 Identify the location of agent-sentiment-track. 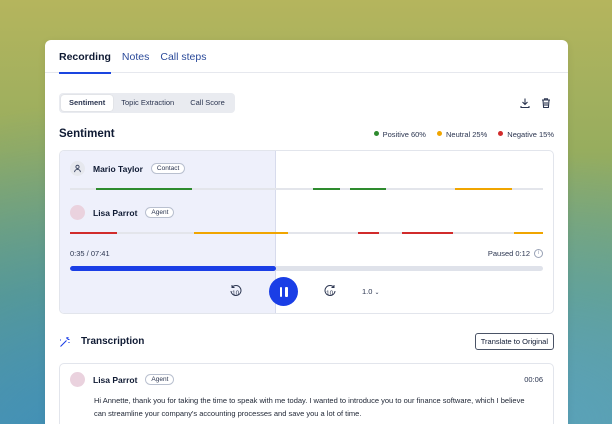
(306, 233).